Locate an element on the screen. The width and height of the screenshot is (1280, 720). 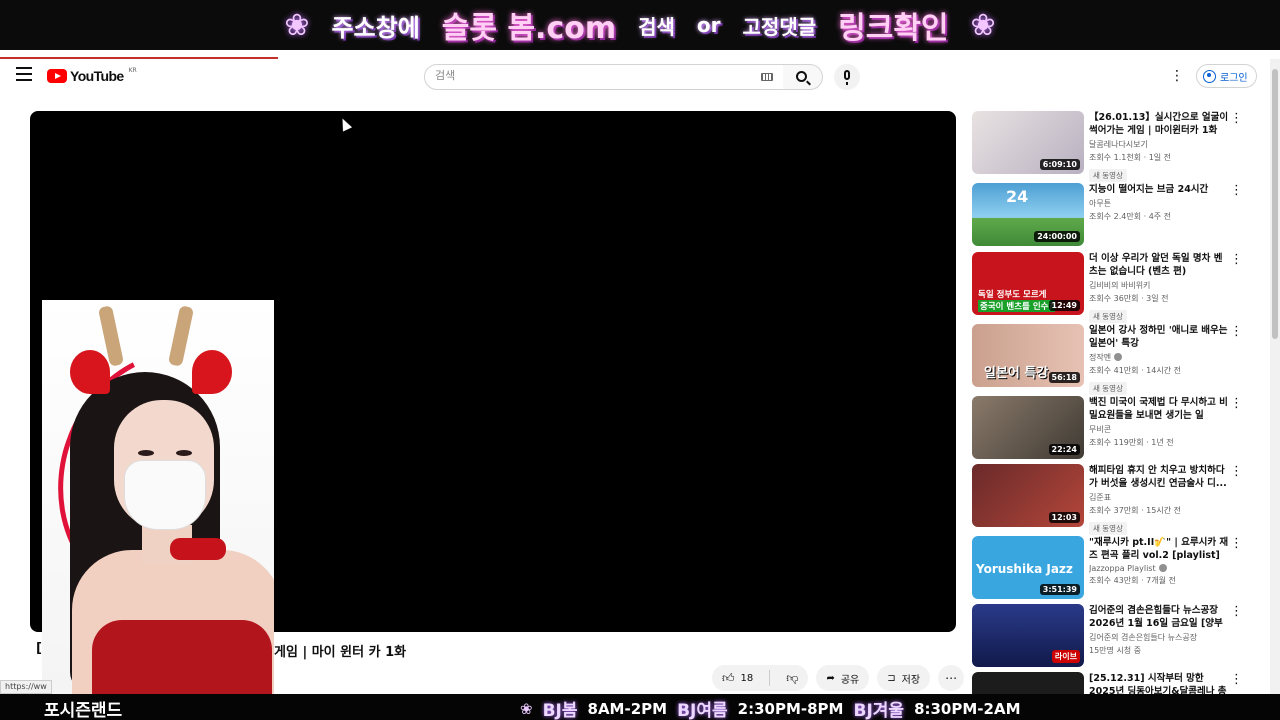
rec-meta: 조회수 37만회 · 15시간 전 is located at coordinates (1135, 510).